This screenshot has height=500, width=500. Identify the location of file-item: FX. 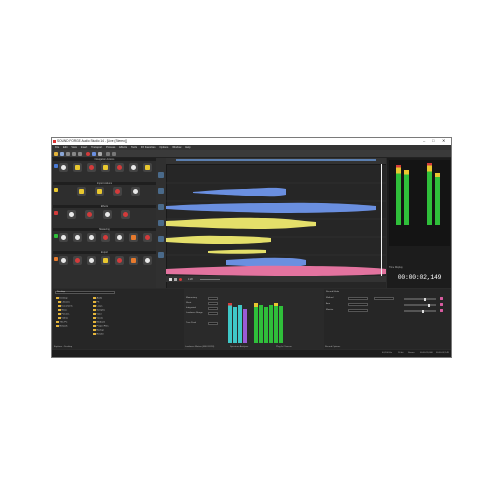
(96, 302).